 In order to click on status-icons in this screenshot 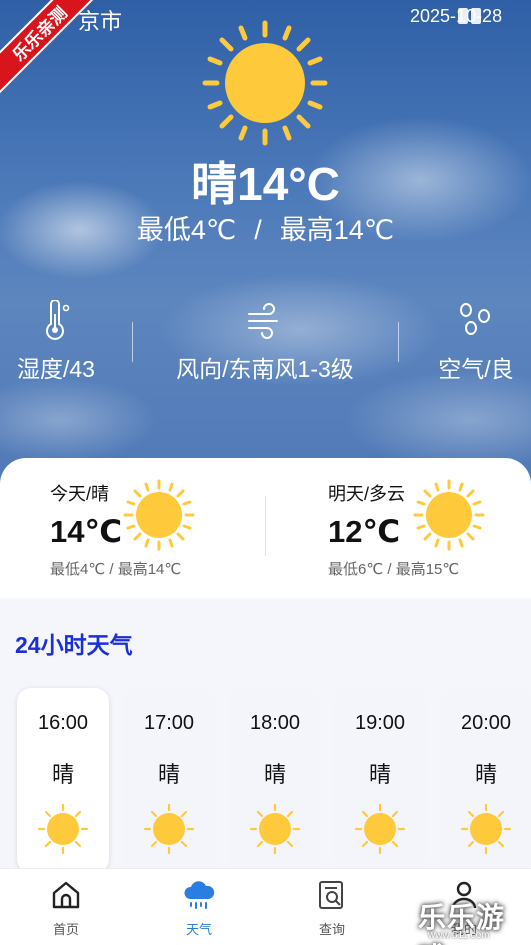, I will do `click(469, 16)`.